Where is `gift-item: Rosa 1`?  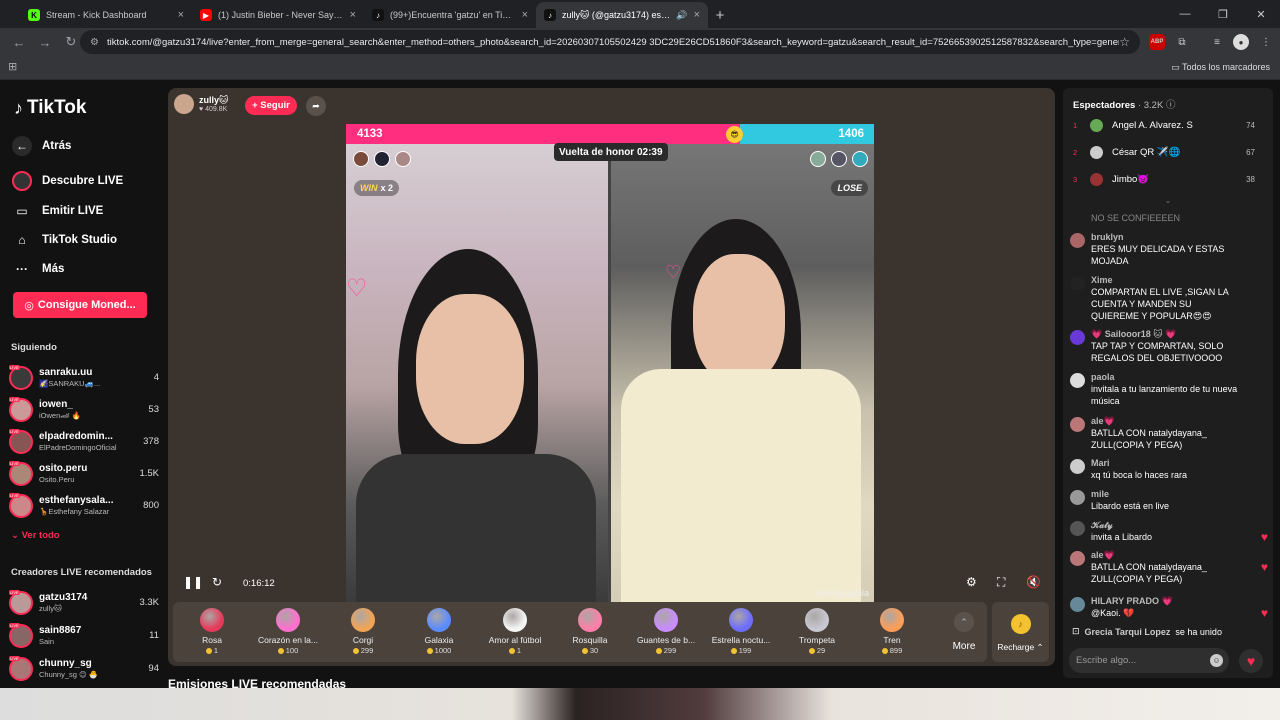
gift-item: Rosa 1 is located at coordinates (212, 631).